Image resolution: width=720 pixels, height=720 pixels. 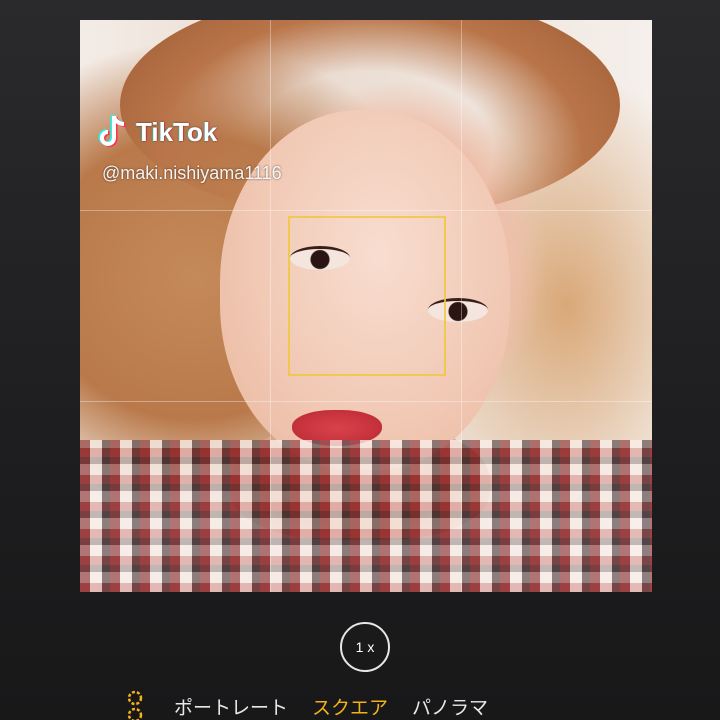 What do you see at coordinates (112, 130) in the screenshot?
I see `tiktok-note-icon` at bounding box center [112, 130].